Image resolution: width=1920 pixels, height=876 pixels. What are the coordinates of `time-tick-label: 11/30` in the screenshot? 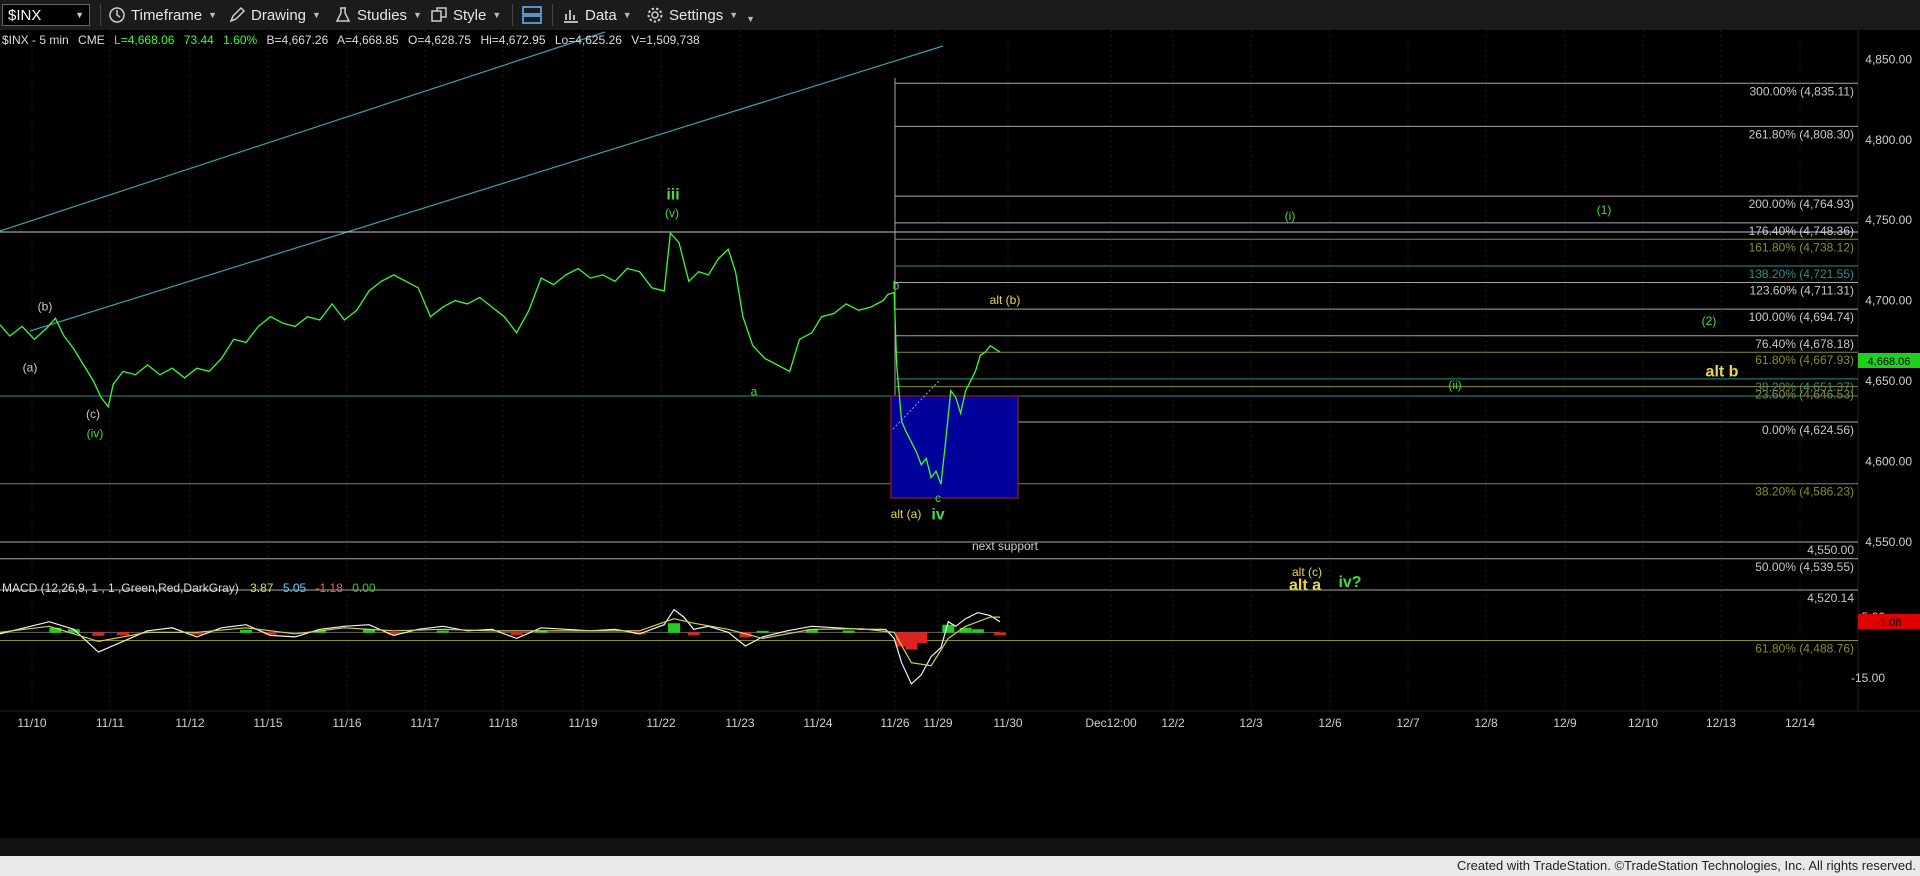 It's located at (1007, 723).